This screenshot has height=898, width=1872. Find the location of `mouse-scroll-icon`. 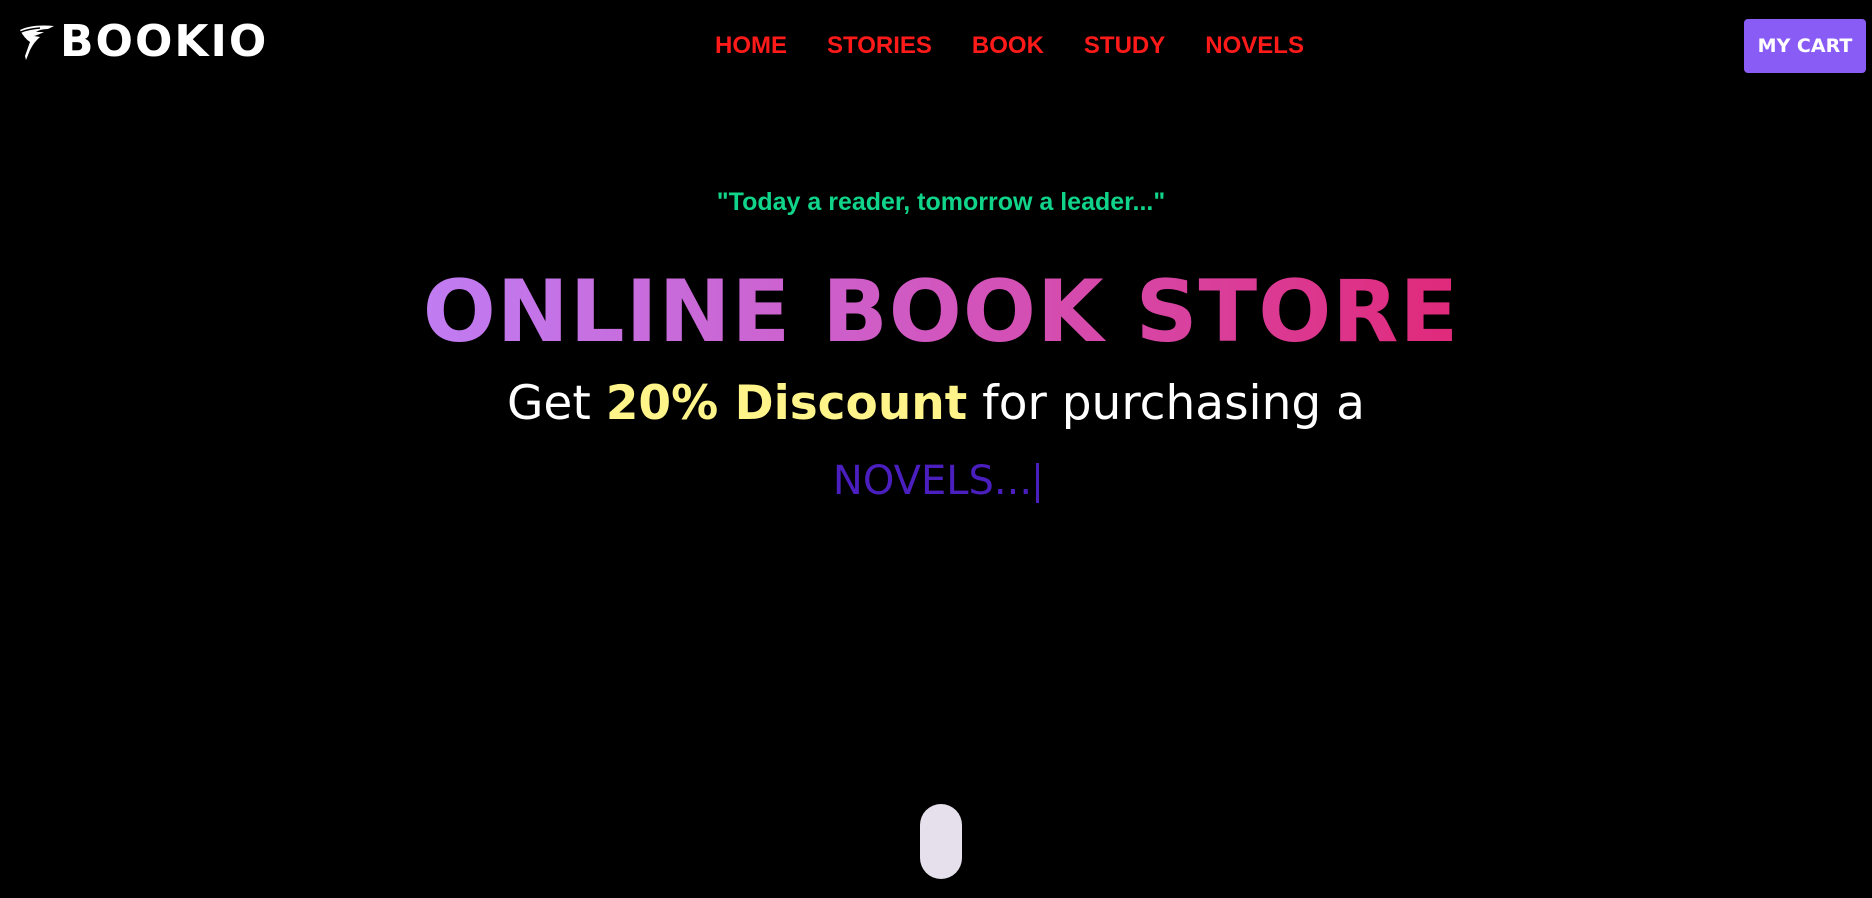

mouse-scroll-icon is located at coordinates (941, 841).